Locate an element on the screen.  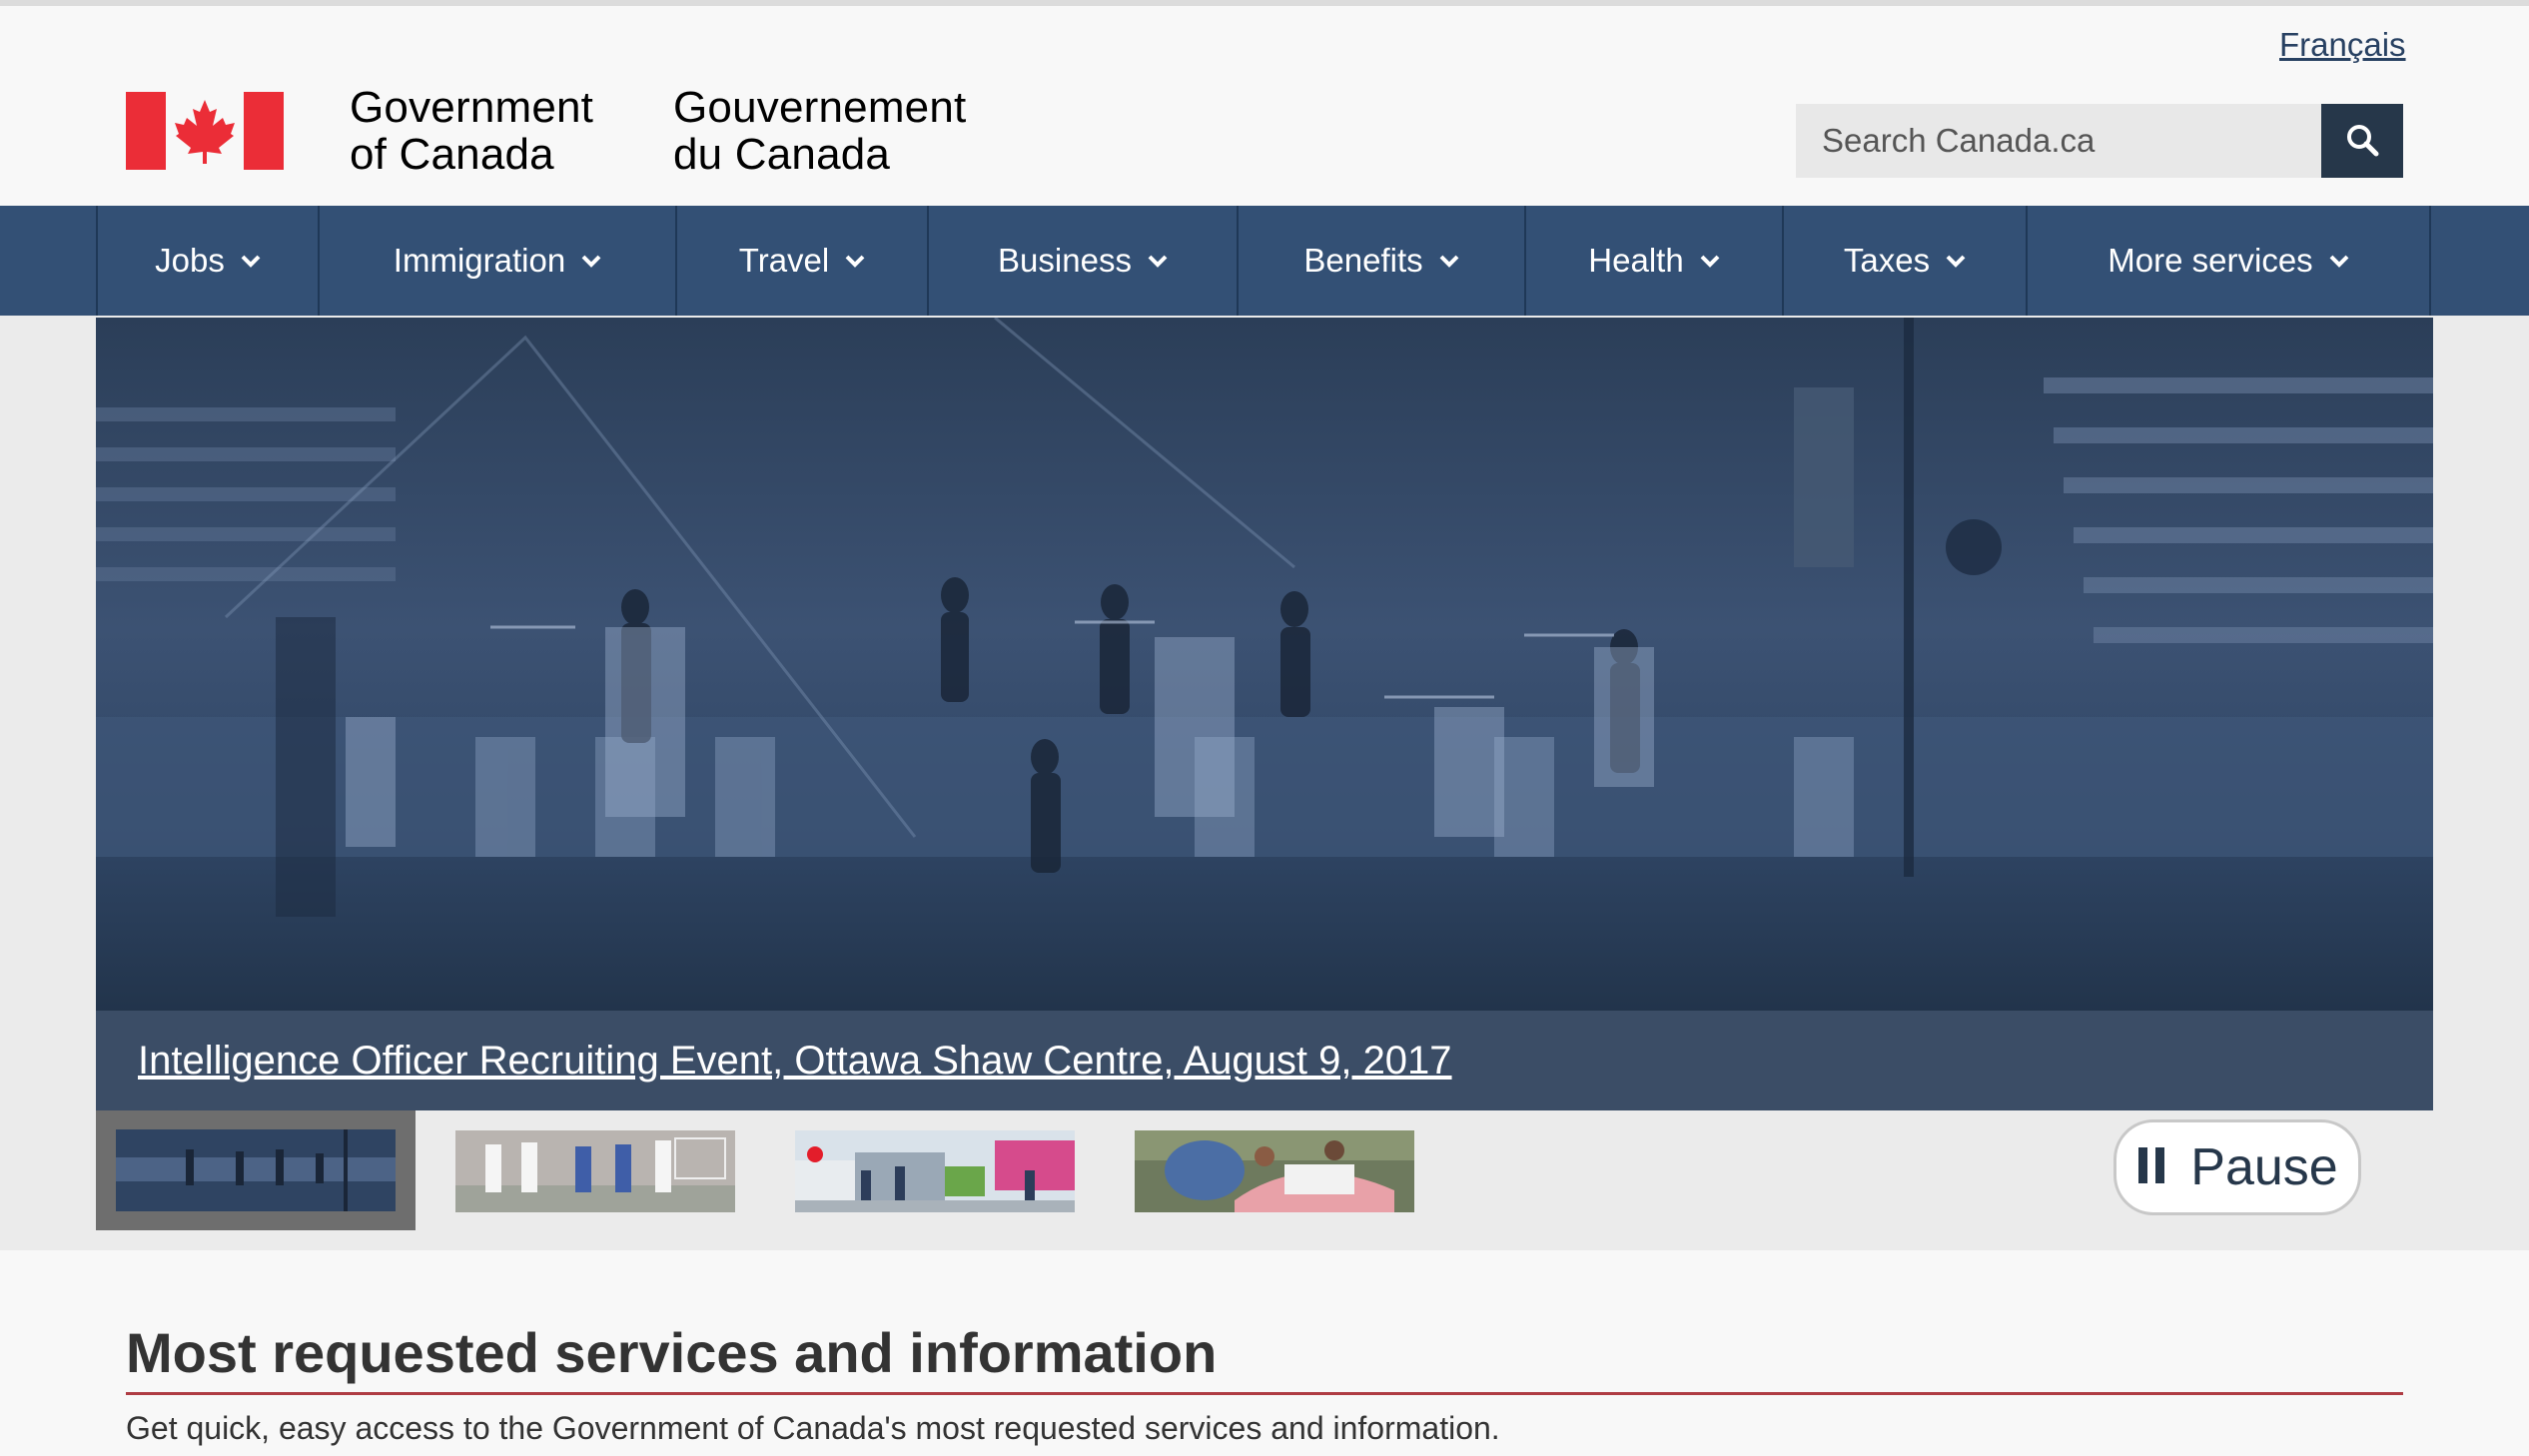
search-icon is located at coordinates (2362, 141).